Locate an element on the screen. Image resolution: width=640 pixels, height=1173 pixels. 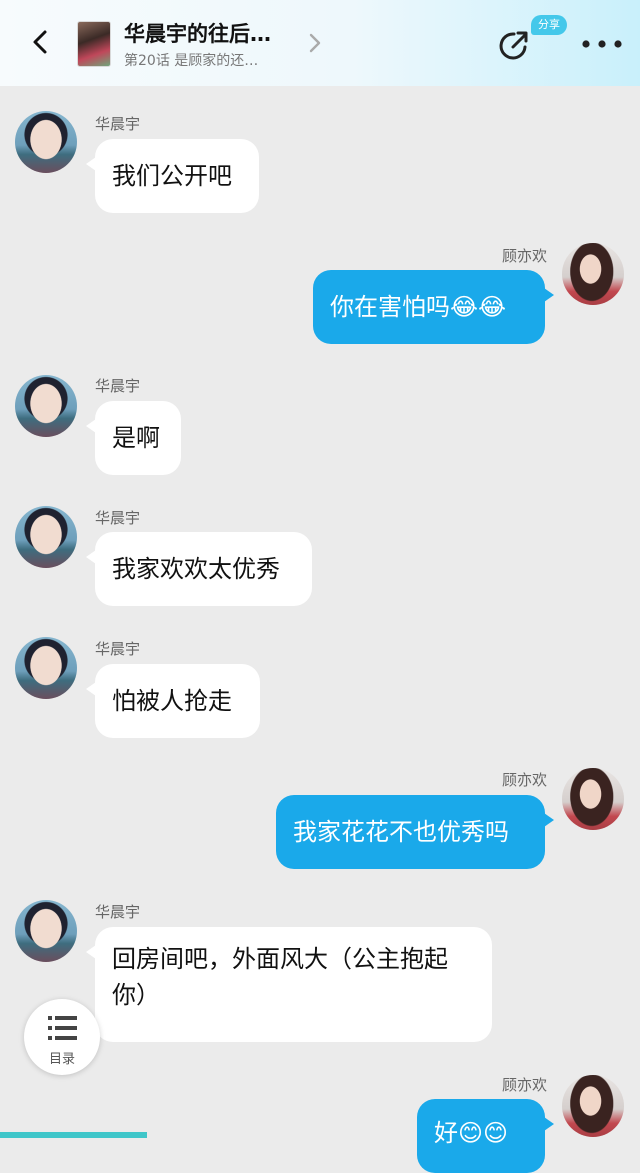
chevron-left-icon is located at coordinates (40, 42).